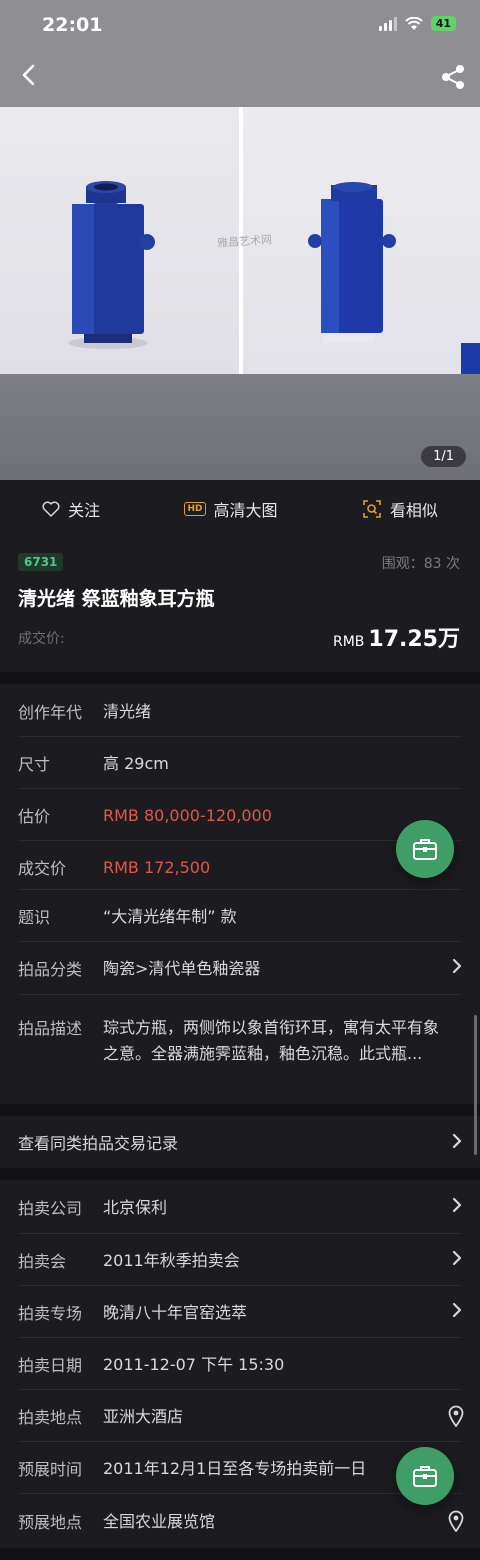  Describe the element at coordinates (50, 1469) in the screenshot. I see `detail-key: 预展时间` at that location.